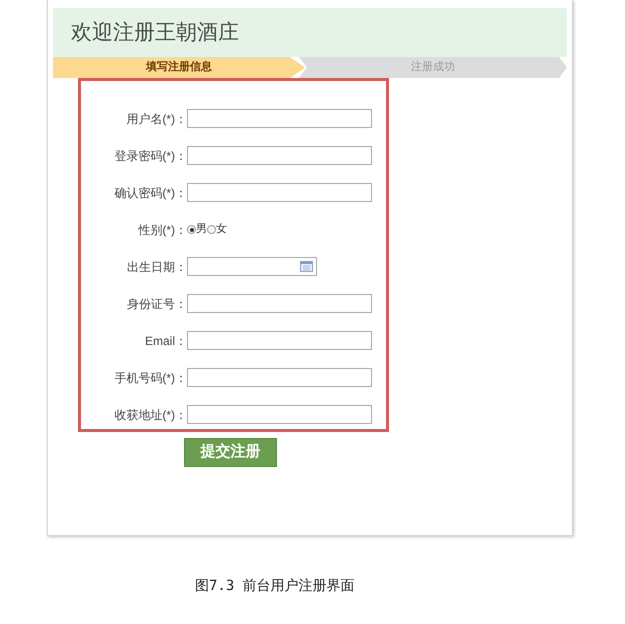  I want to click on field-label: 性别(*)：, so click(162, 230).